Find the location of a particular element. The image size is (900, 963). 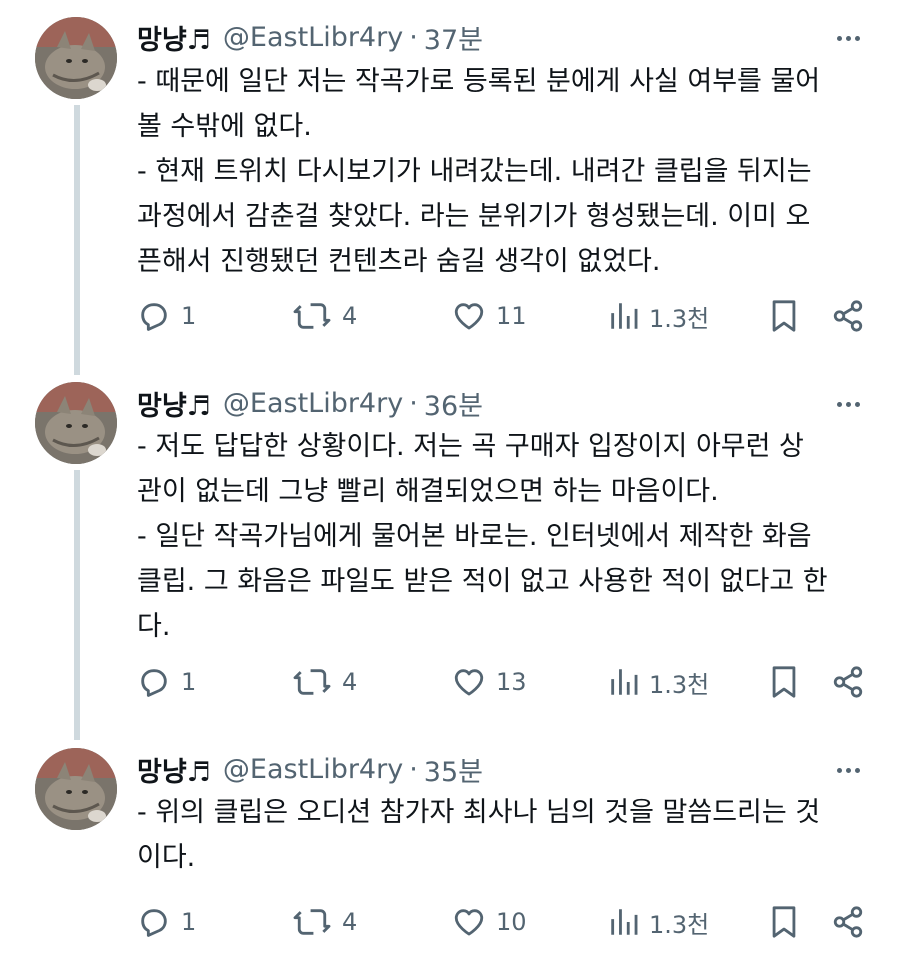

tweet-text: - 위의 클립은 오디션 참가자 최사나 님의 것을 말씀드리는 것 이다. is located at coordinates (507, 835).